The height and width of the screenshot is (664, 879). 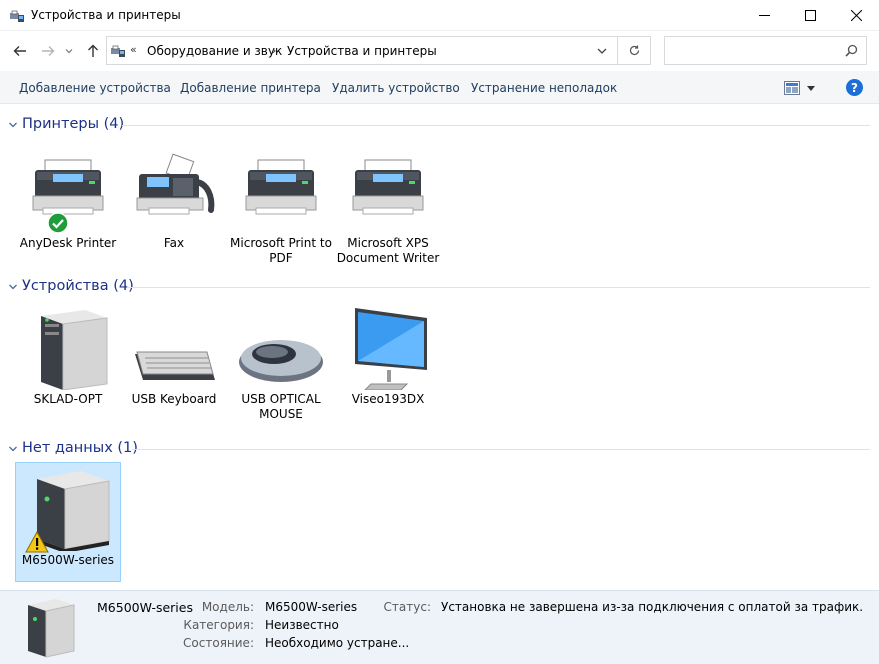 What do you see at coordinates (68, 399) in the screenshot?
I see `device-label: SKLAD-OPT` at bounding box center [68, 399].